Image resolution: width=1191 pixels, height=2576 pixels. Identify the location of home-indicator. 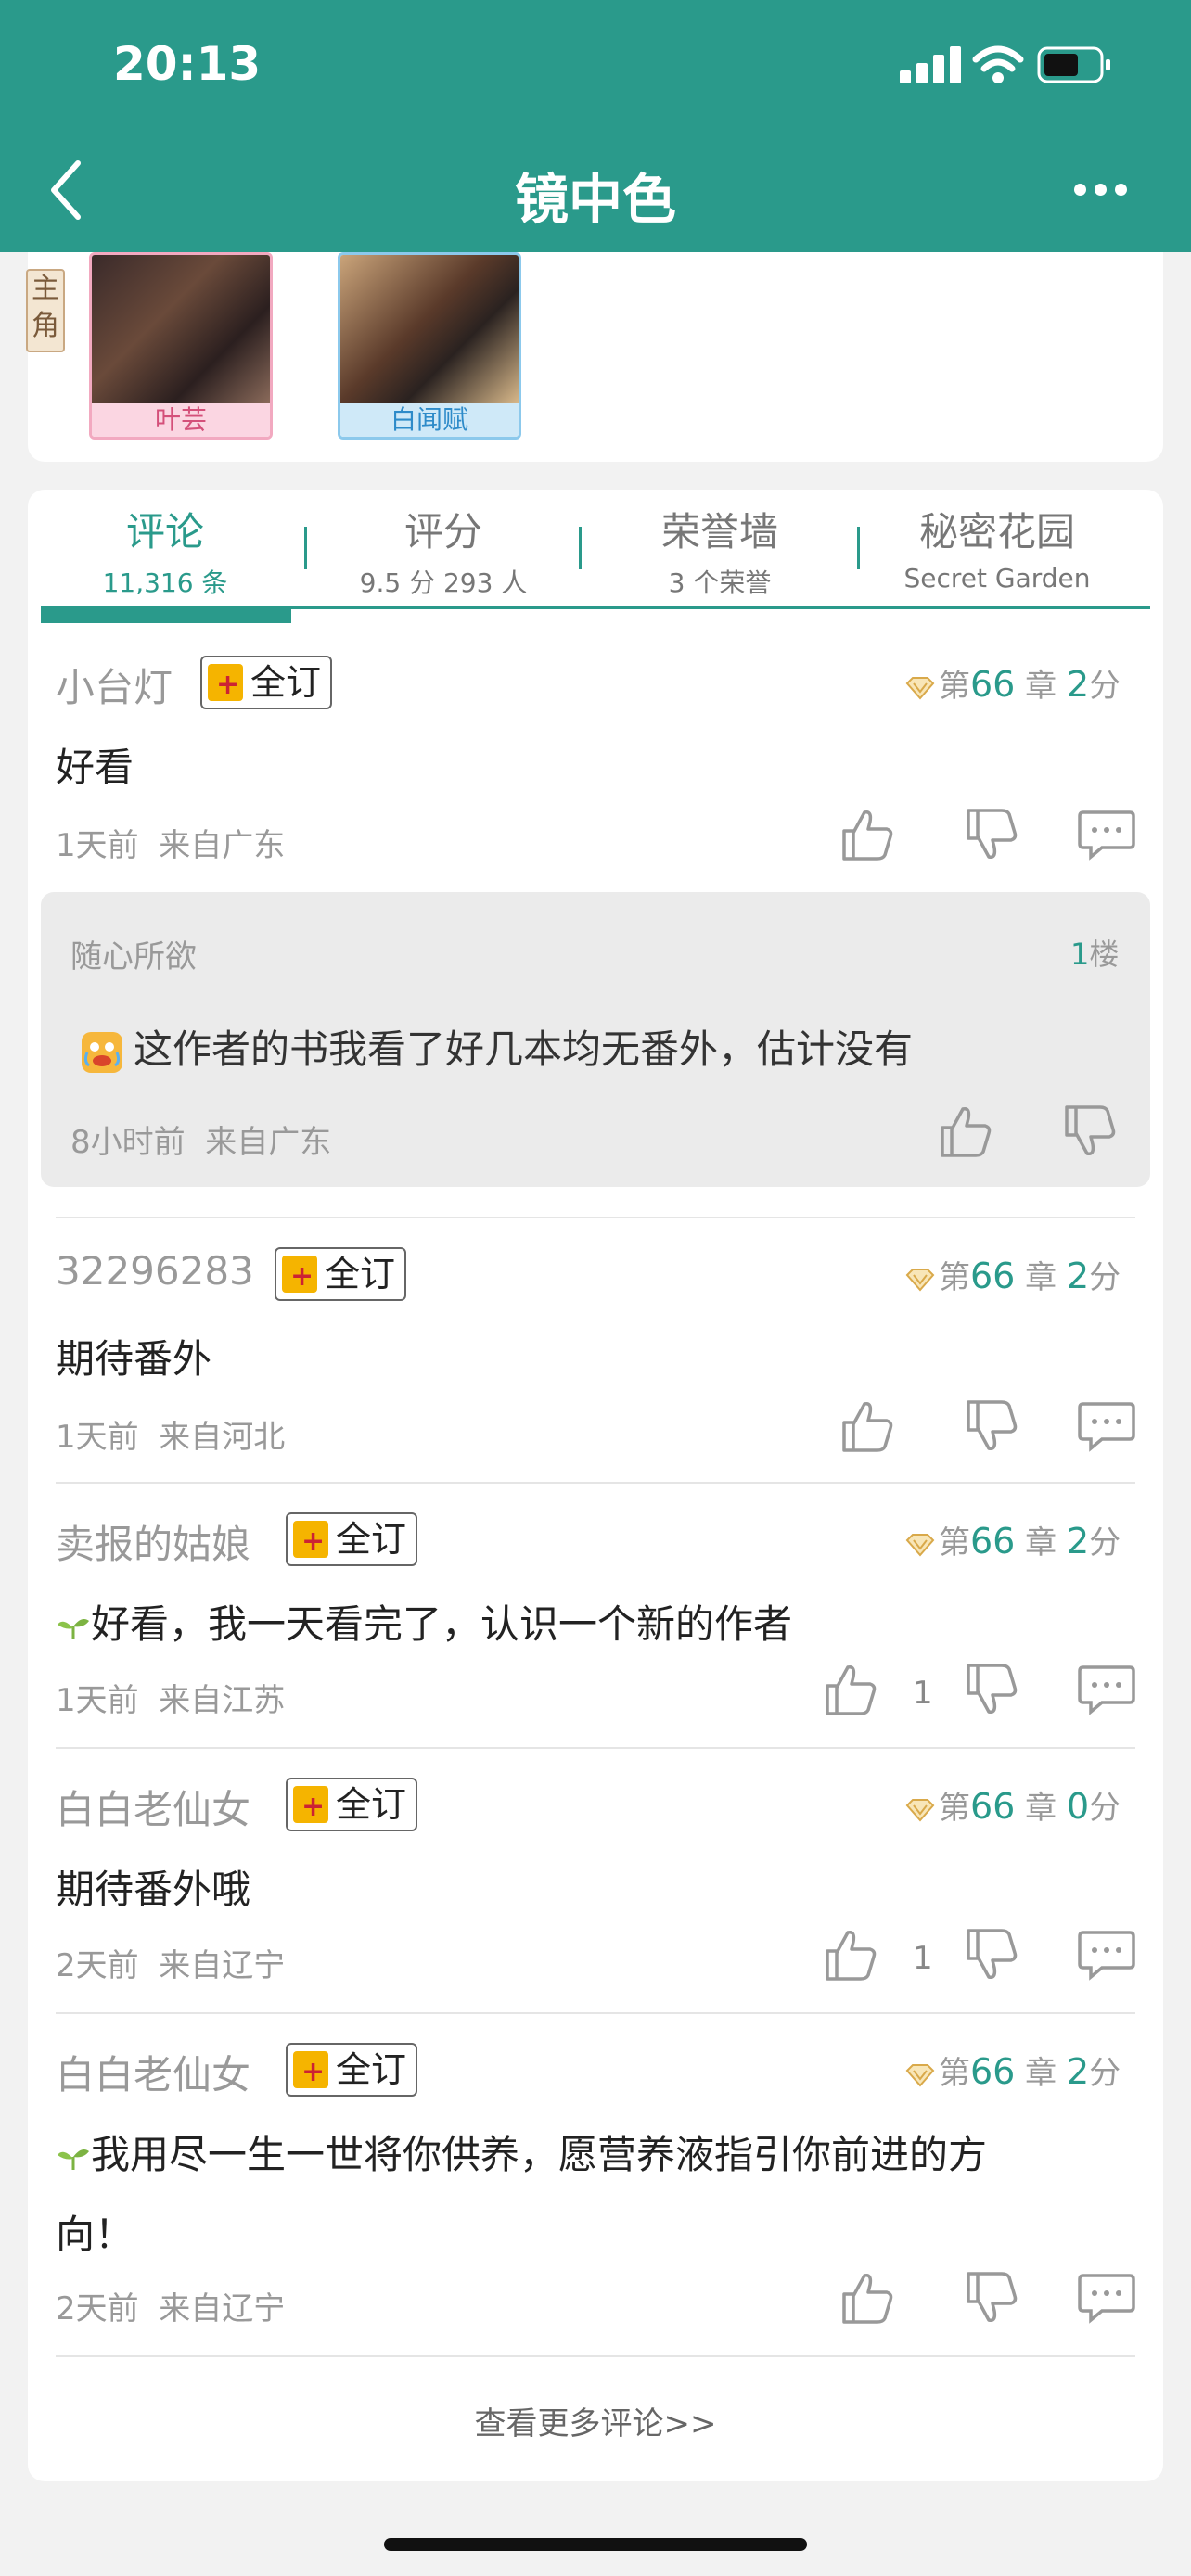
(595, 2544).